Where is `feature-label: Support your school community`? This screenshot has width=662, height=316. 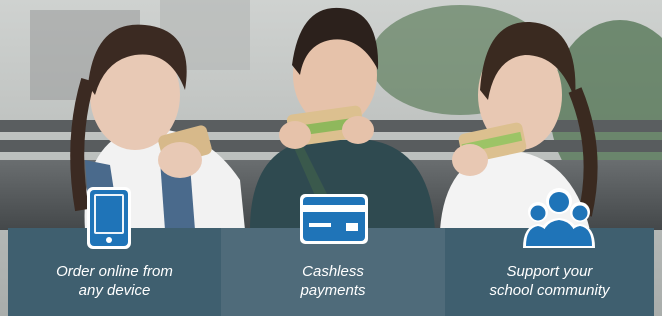 feature-label: Support your school community is located at coordinates (549, 281).